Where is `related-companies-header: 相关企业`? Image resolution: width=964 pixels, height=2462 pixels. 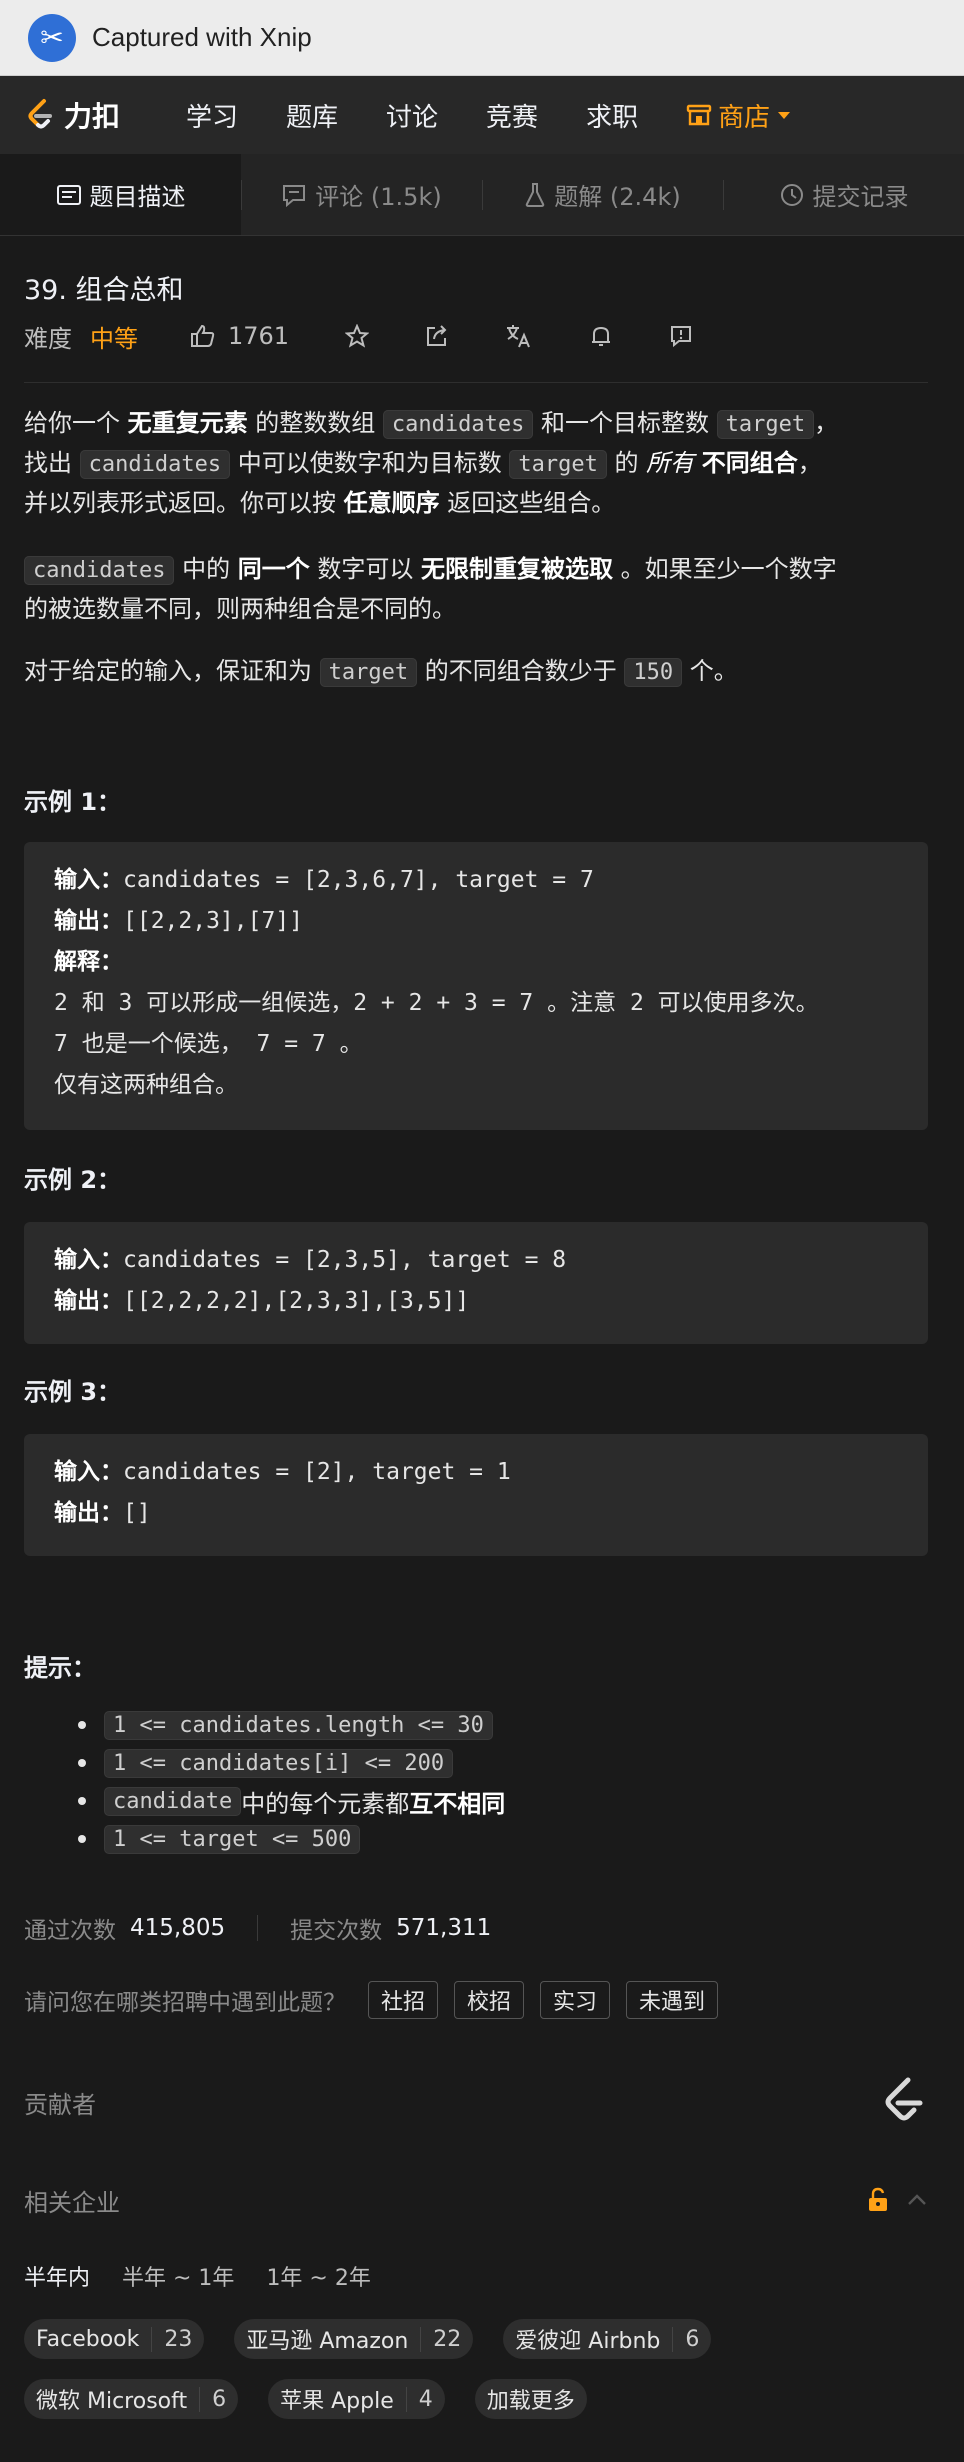 related-companies-header: 相关企业 is located at coordinates (476, 2200).